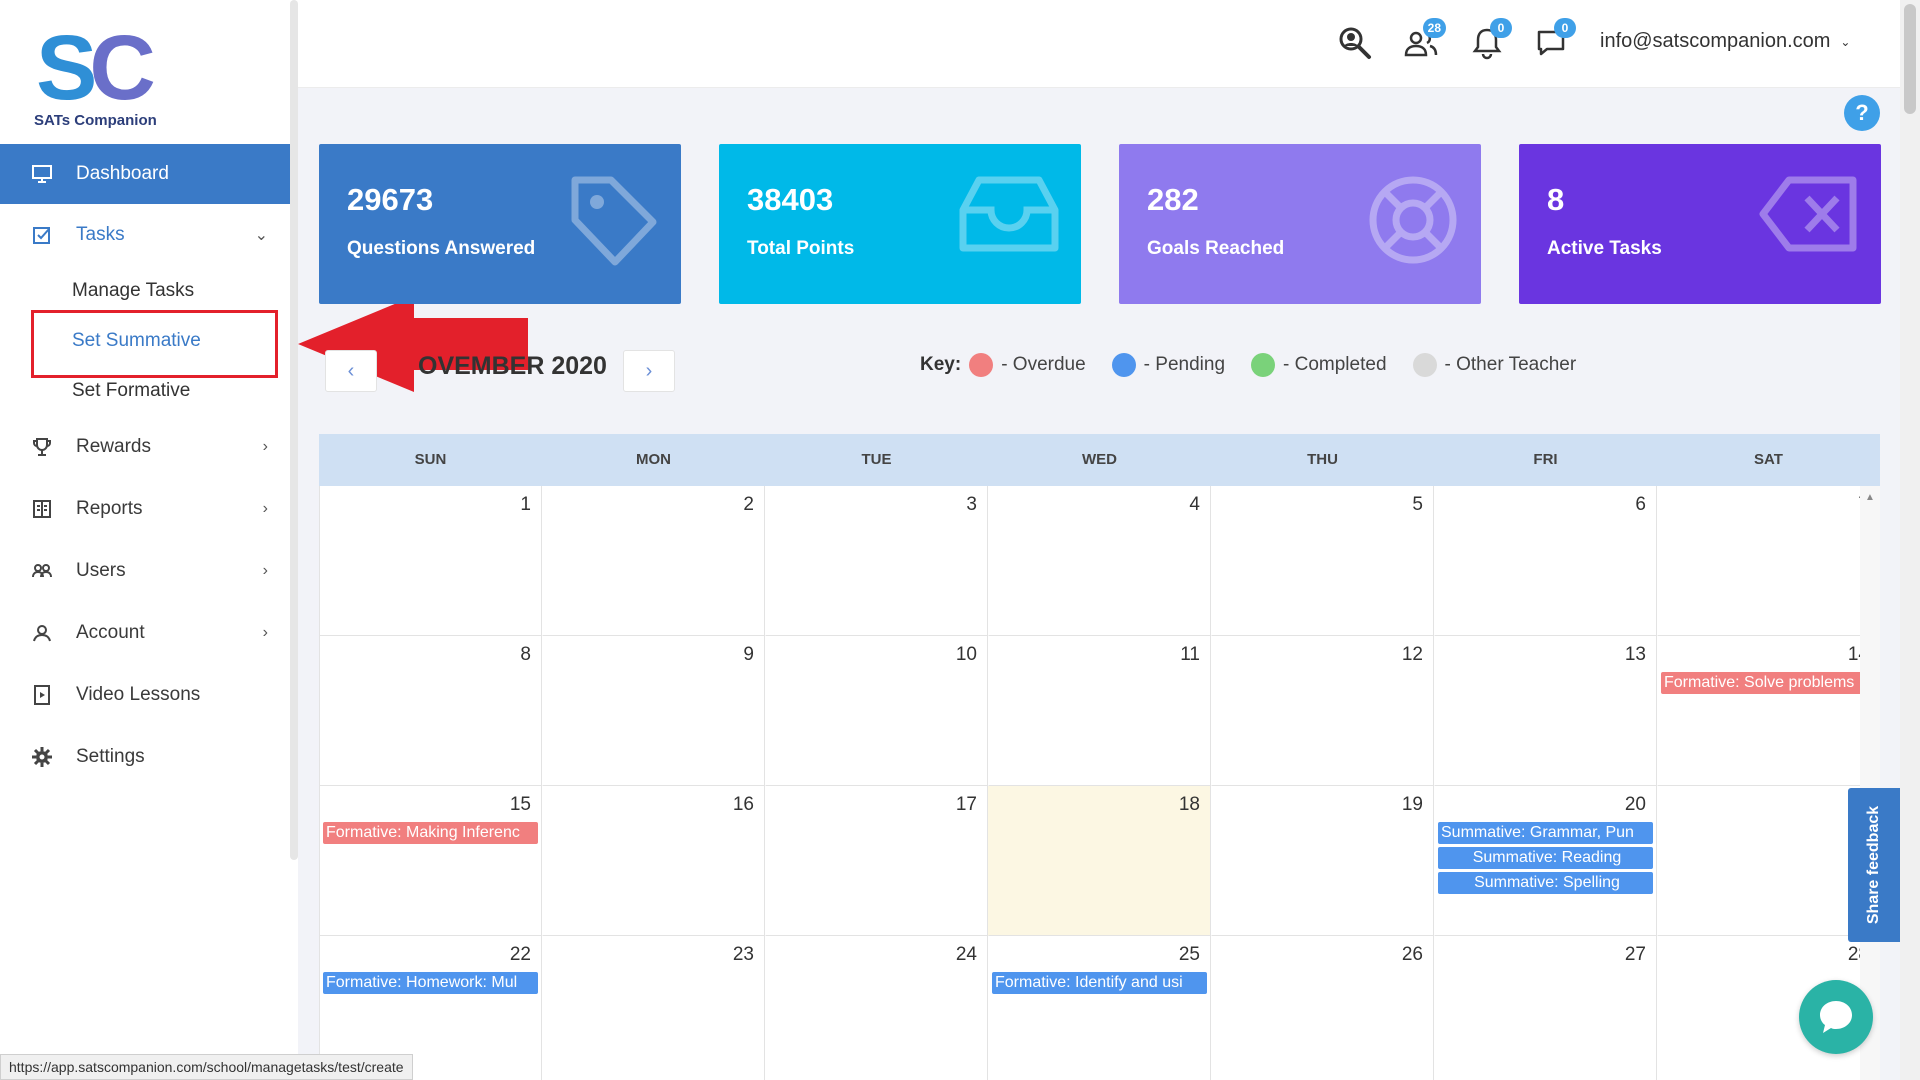 The height and width of the screenshot is (1080, 1920). What do you see at coordinates (1263, 365) in the screenshot?
I see `completed-dot-icon` at bounding box center [1263, 365].